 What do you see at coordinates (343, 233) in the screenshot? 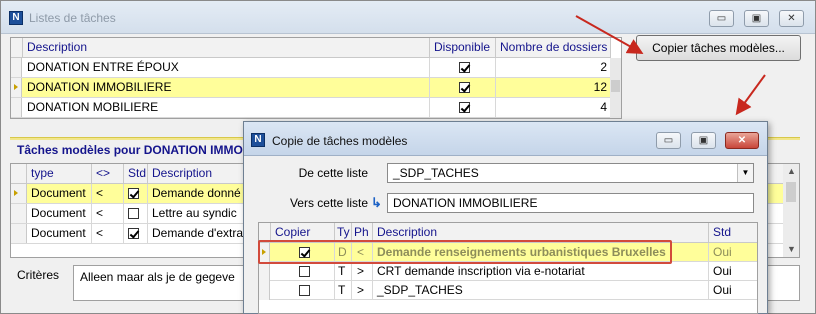
I see `col-type-header: Ty` at bounding box center [343, 233].